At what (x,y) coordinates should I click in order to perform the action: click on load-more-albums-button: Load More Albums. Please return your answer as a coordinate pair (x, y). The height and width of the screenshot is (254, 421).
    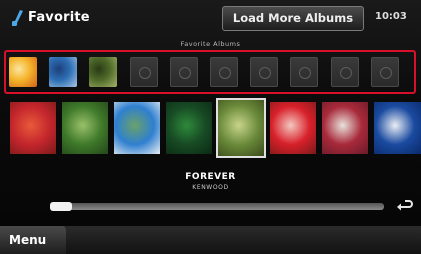
    Looking at the image, I should click on (293, 18).